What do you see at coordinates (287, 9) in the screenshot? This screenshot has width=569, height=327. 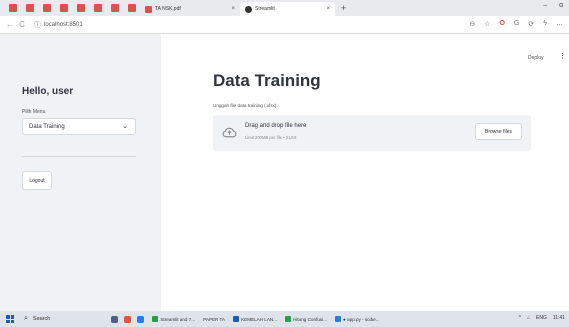 I see `tab-streamlit: Streamlit ×` at bounding box center [287, 9].